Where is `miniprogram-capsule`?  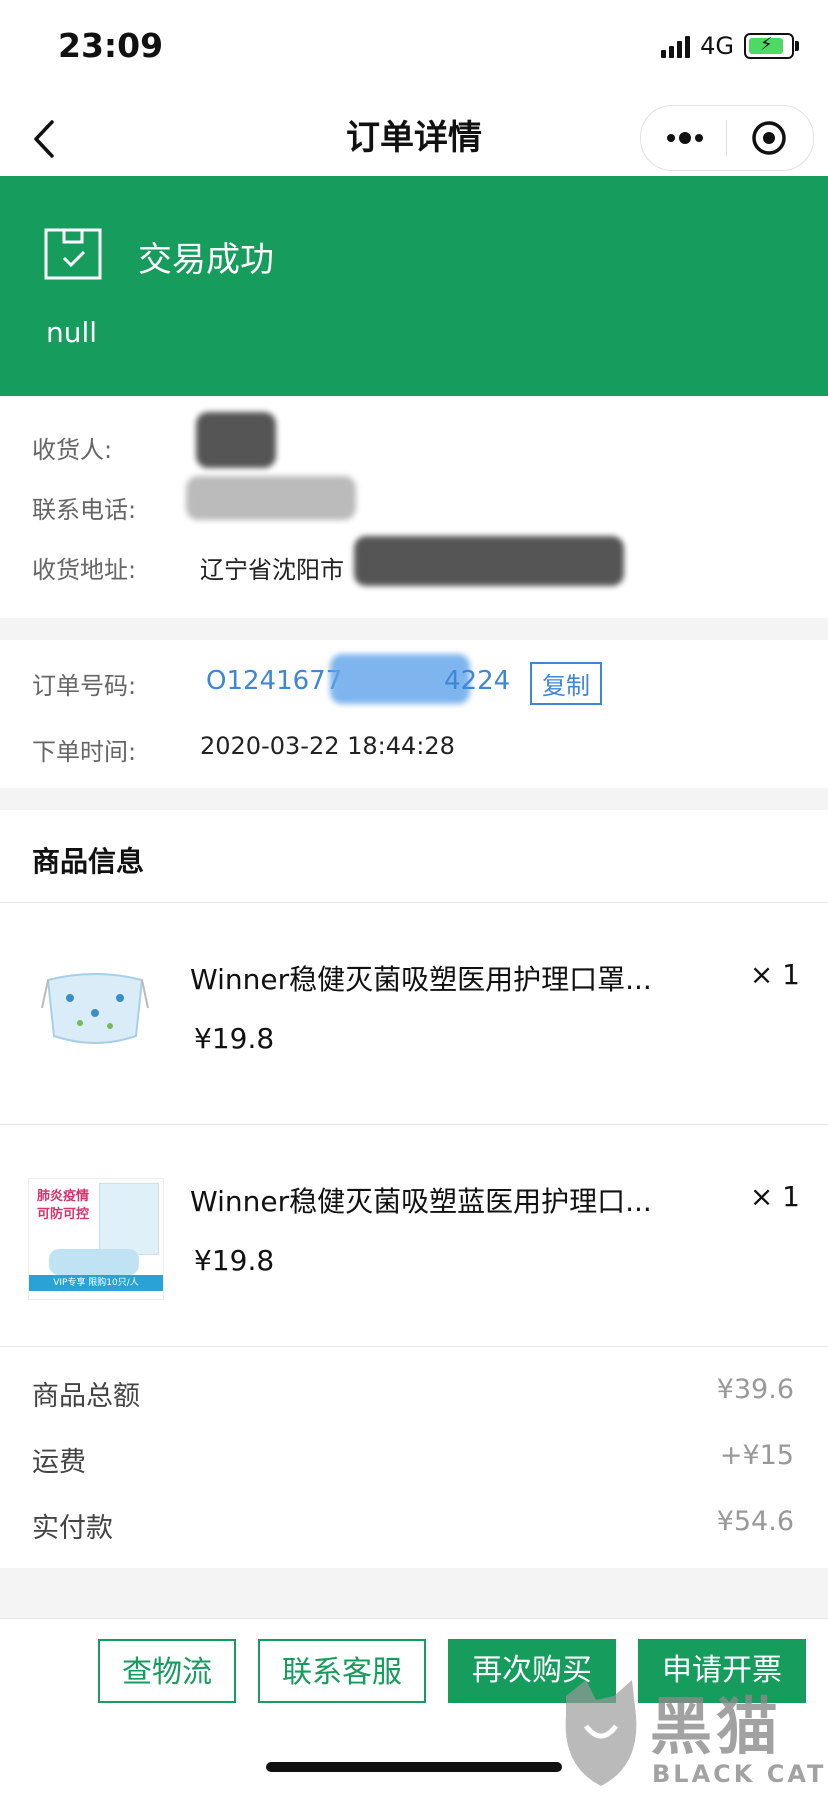
miniprogram-capsule is located at coordinates (727, 138).